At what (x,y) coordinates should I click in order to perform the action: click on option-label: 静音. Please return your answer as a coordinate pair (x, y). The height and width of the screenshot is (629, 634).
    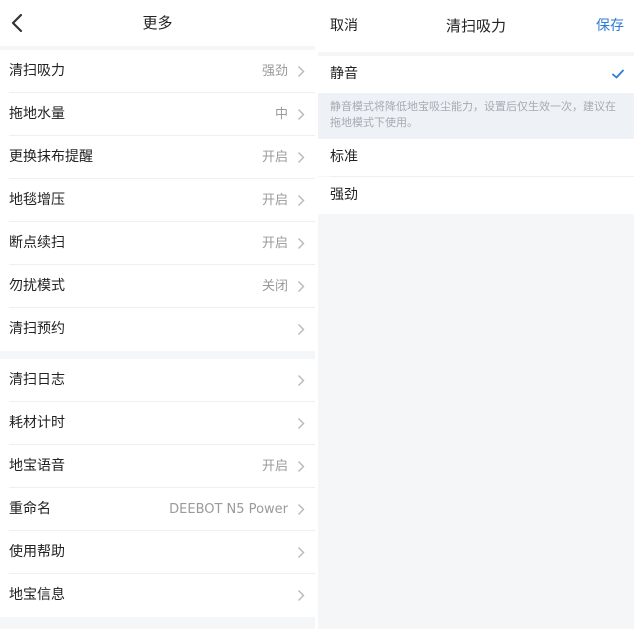
    Looking at the image, I should click on (344, 74).